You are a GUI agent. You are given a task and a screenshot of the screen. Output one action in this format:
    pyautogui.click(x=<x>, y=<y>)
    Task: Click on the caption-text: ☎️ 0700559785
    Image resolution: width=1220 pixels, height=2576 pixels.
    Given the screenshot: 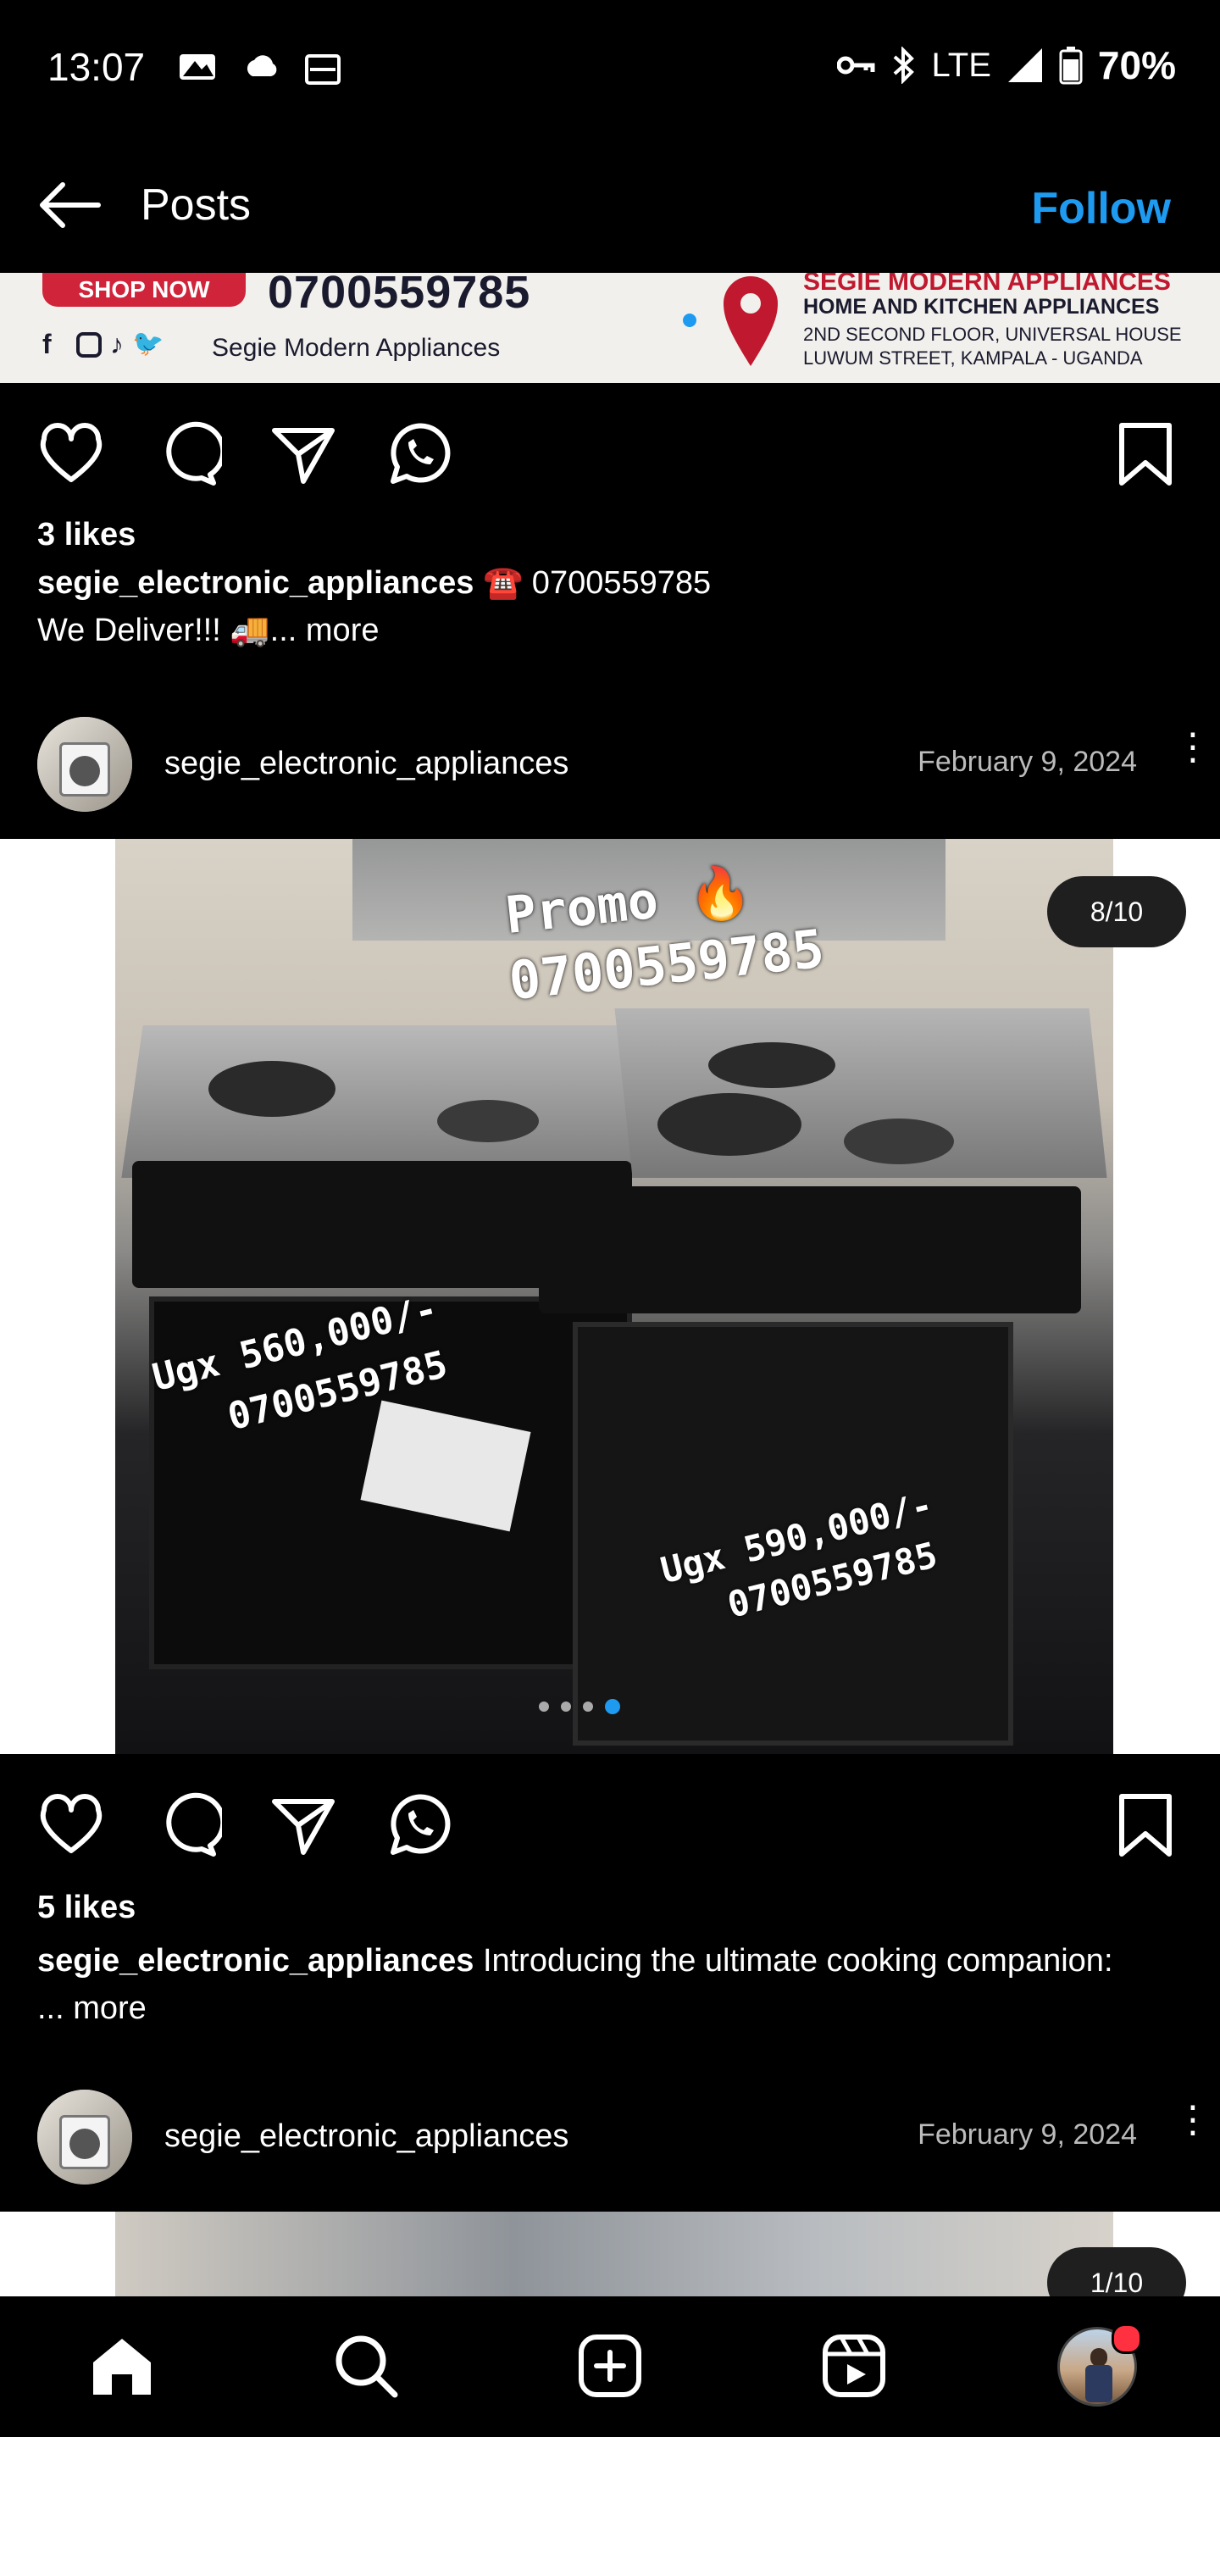 What is the action you would take?
    pyautogui.click(x=597, y=583)
    